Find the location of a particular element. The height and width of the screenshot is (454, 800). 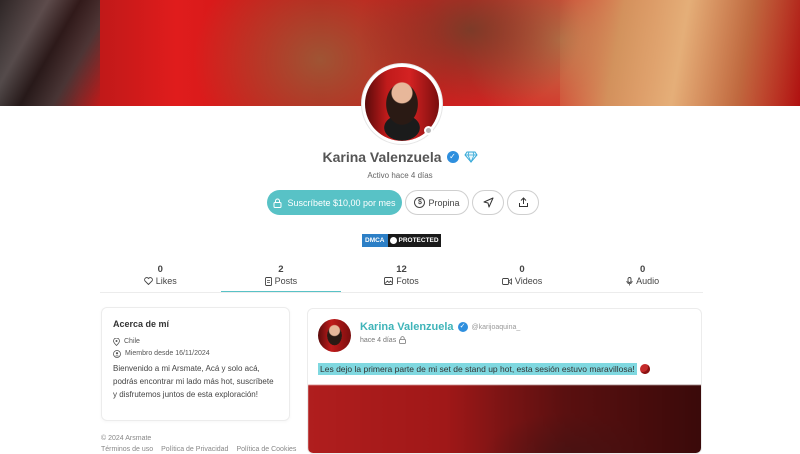

cover-microphone is located at coordinates (50, 53).